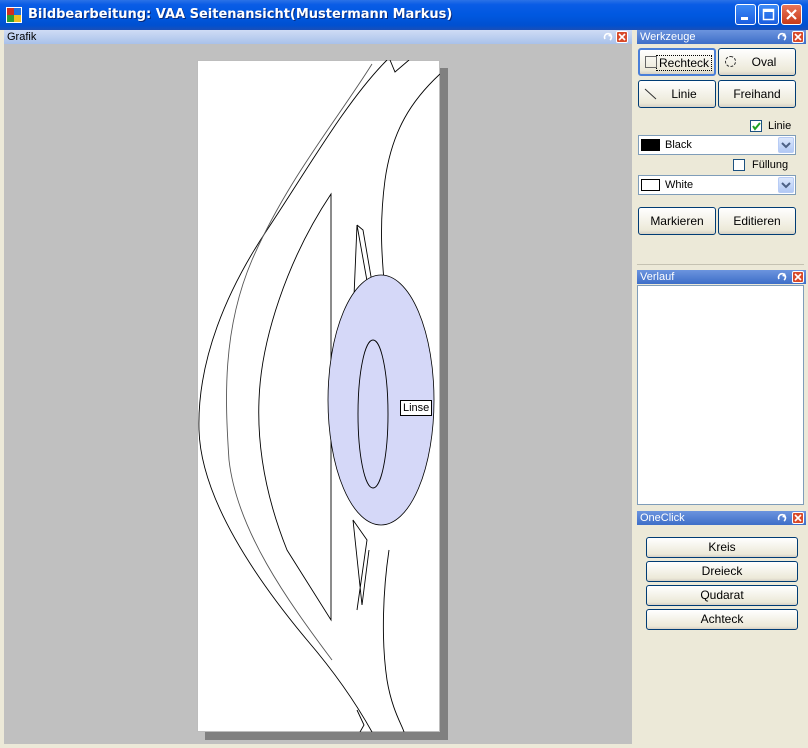 The height and width of the screenshot is (748, 808). I want to click on kreis-label: Kreis, so click(722, 547).